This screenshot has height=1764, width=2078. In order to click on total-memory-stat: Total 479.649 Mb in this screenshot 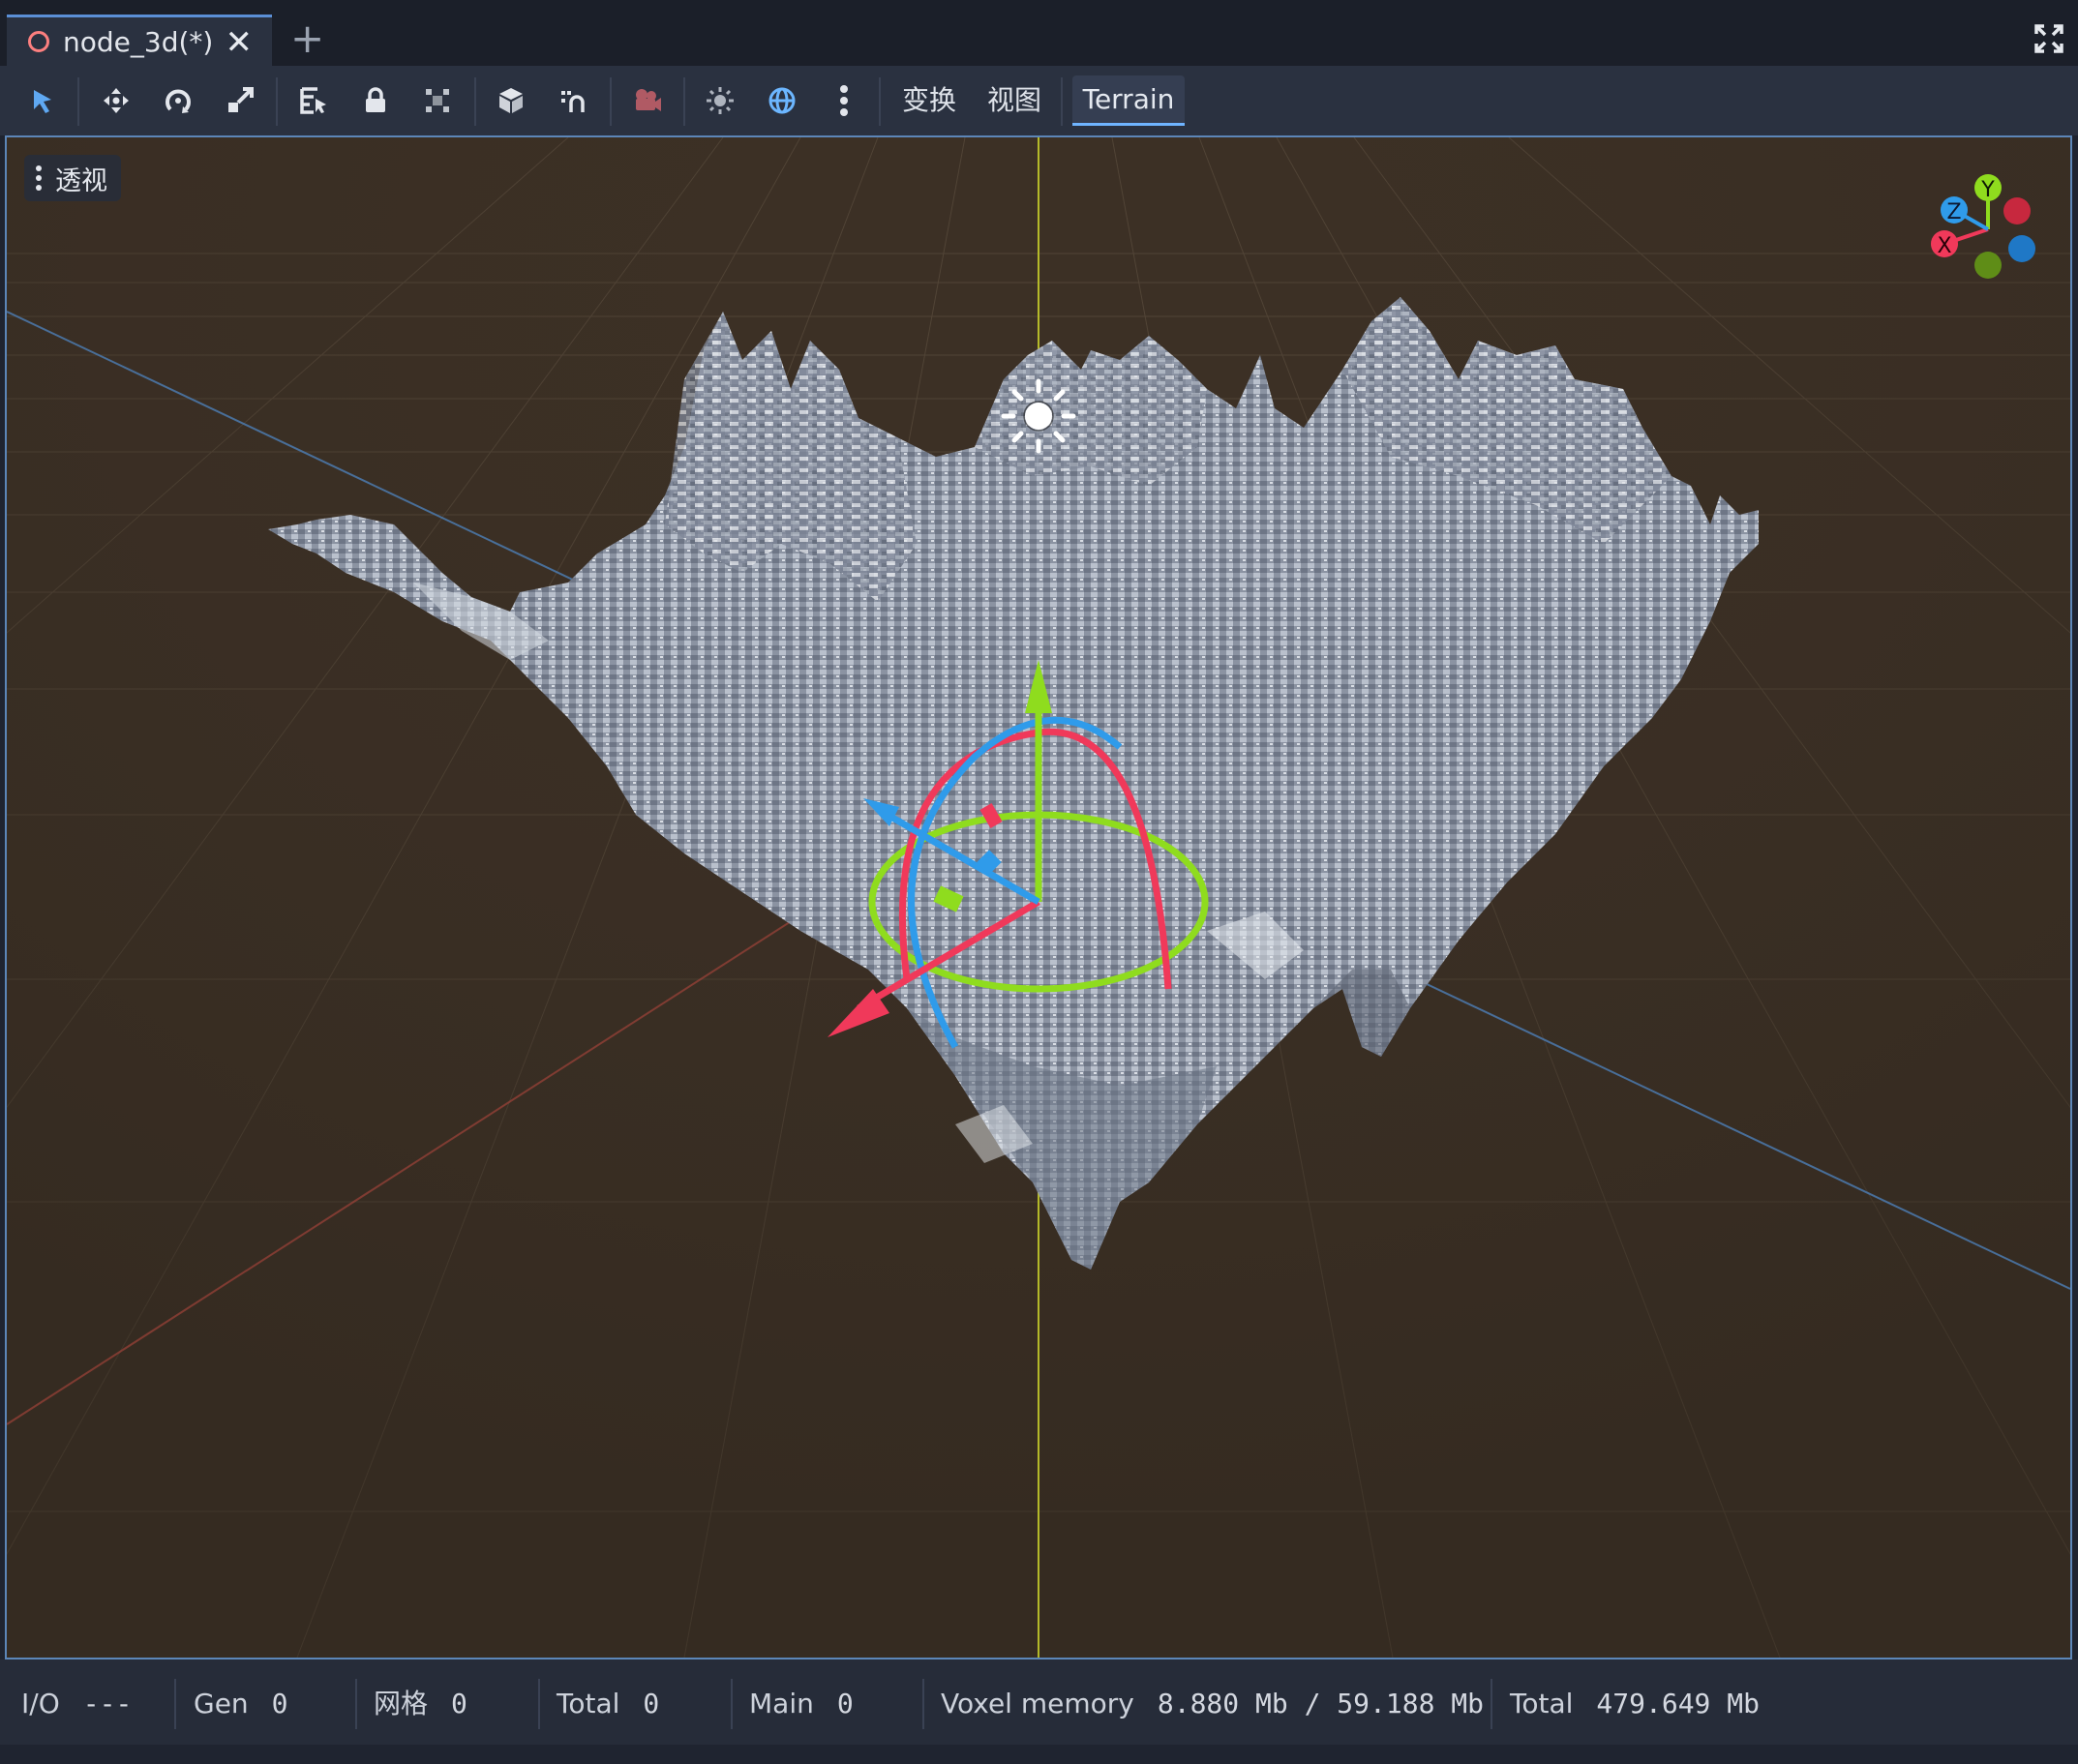, I will do `click(1635, 1704)`.